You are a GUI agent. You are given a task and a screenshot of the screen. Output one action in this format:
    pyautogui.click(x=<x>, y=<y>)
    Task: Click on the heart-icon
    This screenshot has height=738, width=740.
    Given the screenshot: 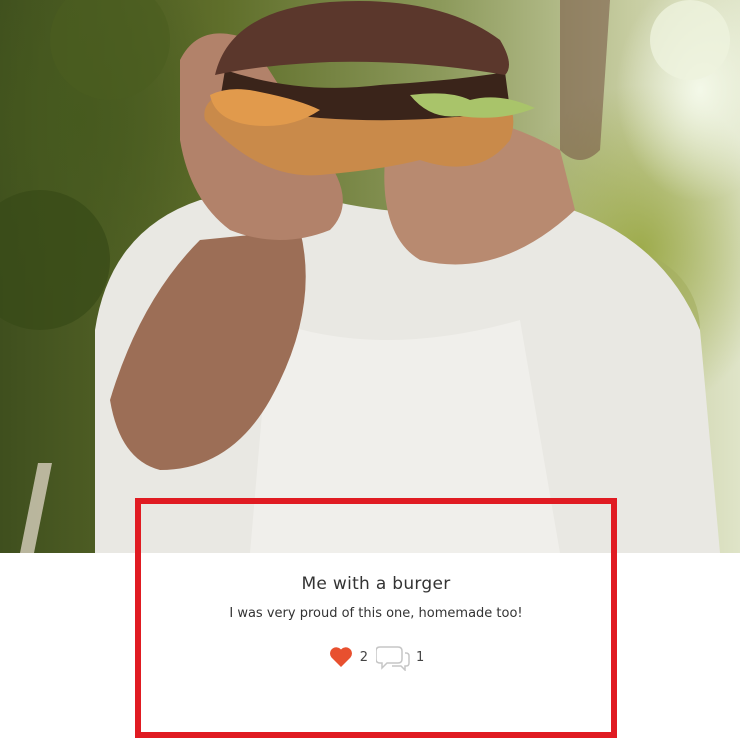 What is the action you would take?
    pyautogui.click(x=341, y=657)
    